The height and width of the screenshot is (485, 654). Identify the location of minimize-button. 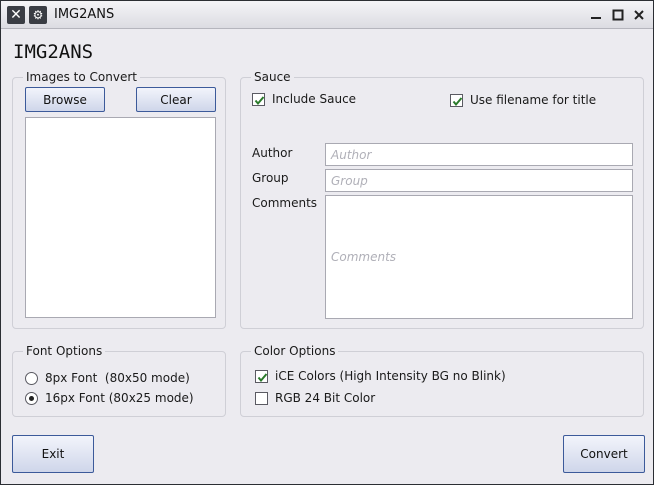
(596, 15).